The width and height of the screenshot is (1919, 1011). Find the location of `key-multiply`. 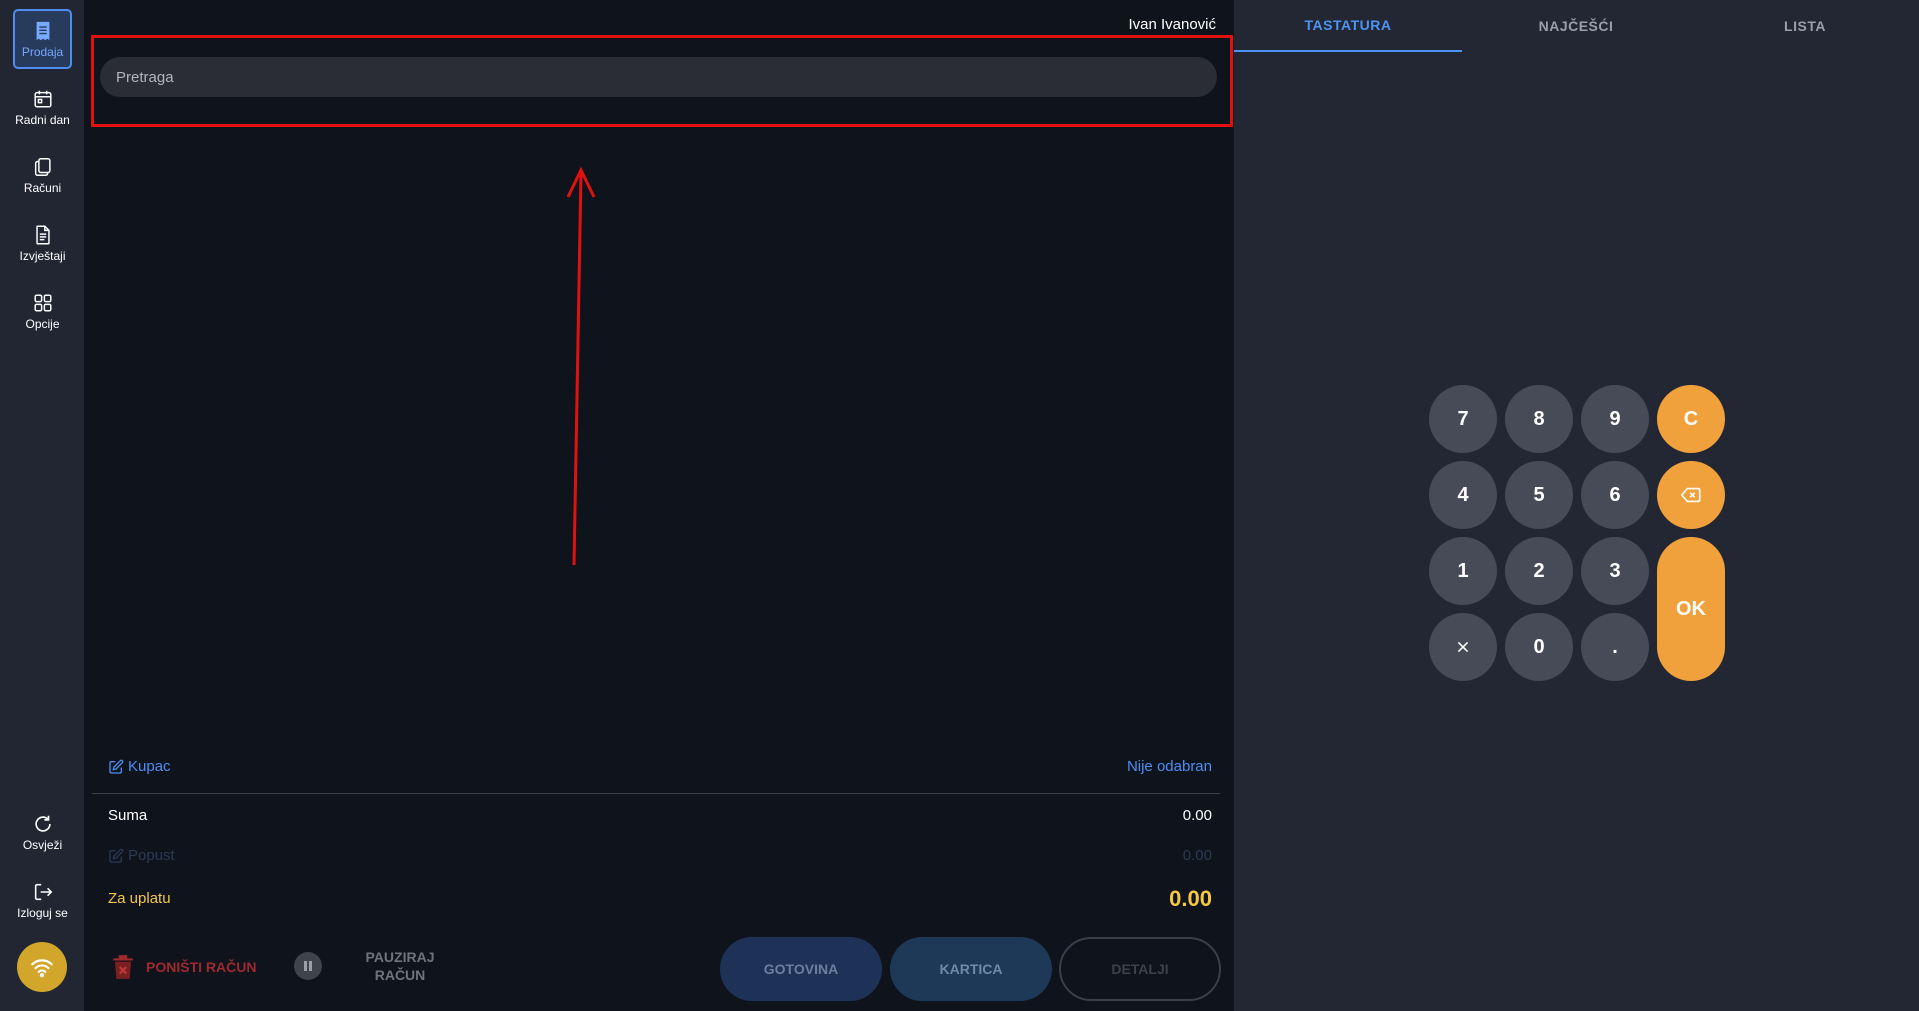

key-multiply is located at coordinates (1463, 647).